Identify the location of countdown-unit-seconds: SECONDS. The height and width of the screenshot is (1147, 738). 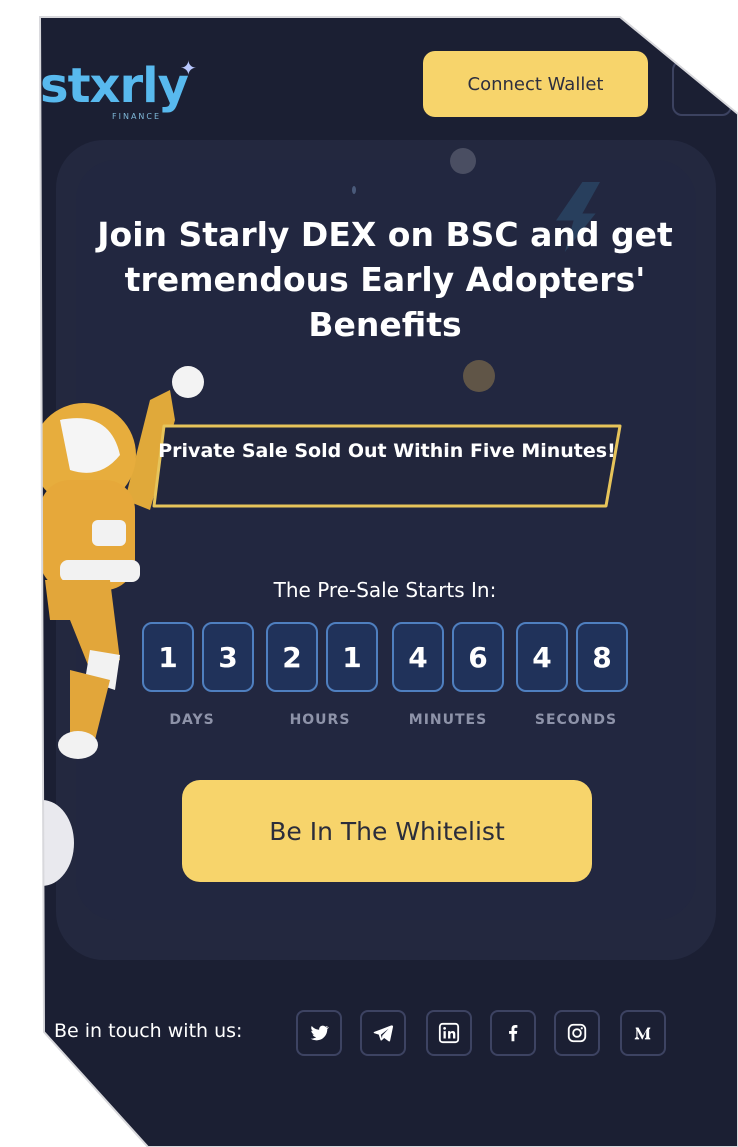
(576, 720).